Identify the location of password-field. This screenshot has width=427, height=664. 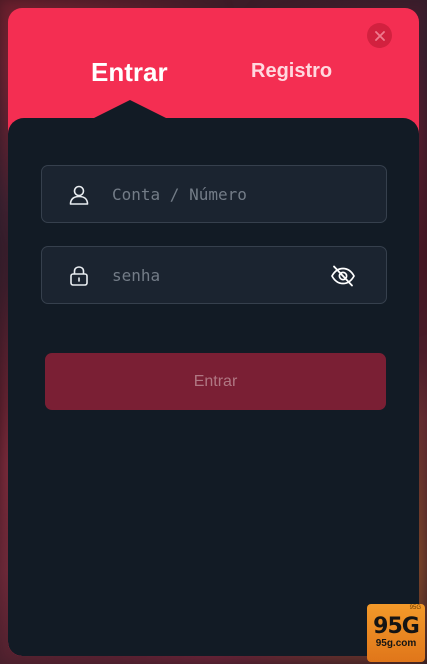
(214, 275).